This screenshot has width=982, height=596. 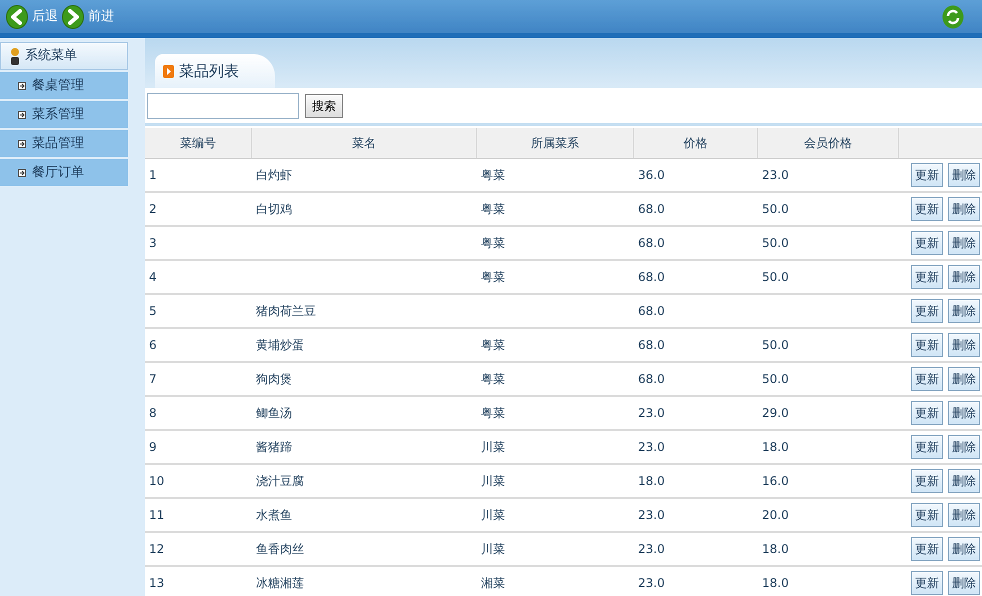 What do you see at coordinates (156, 481) in the screenshot?
I see `table-cell-text: 10` at bounding box center [156, 481].